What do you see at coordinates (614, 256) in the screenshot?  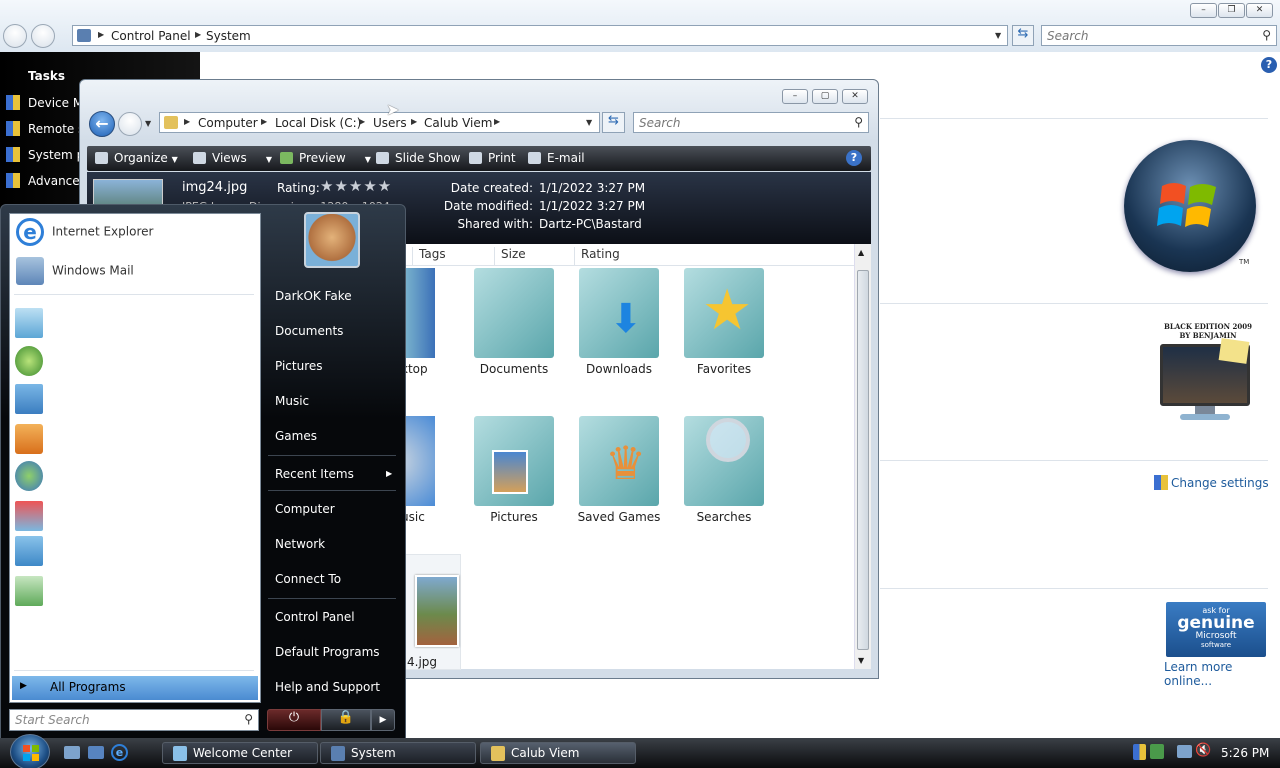 I see `column-rating: Rating` at bounding box center [614, 256].